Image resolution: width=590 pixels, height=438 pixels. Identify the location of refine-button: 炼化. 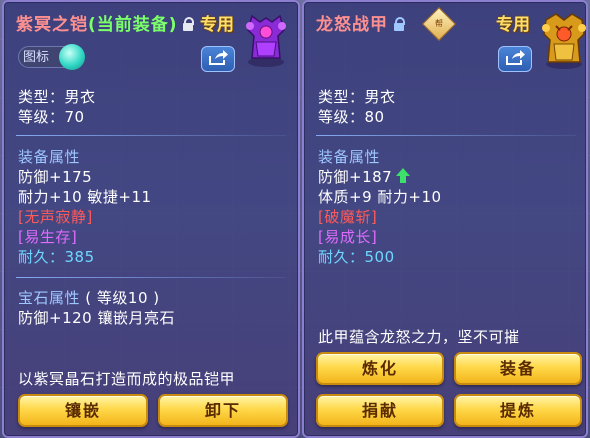
(380, 368).